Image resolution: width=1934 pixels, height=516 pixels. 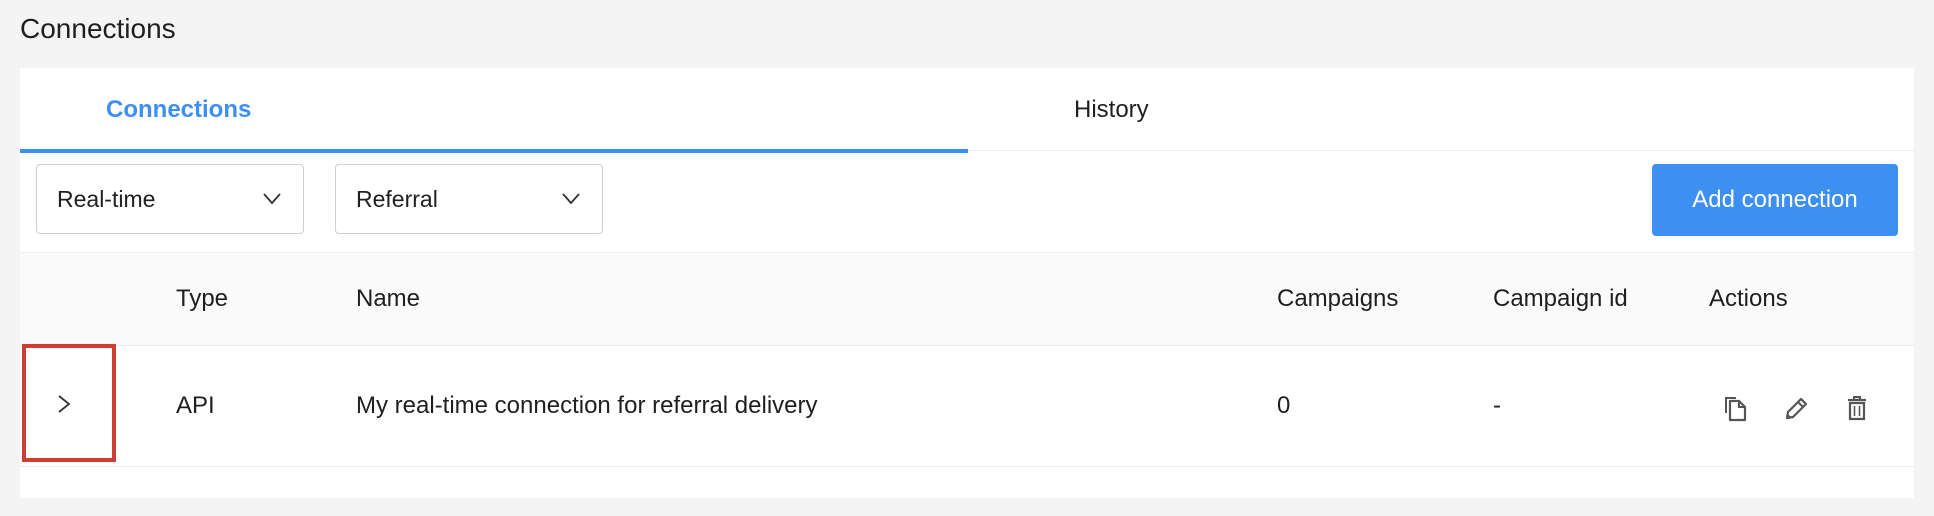 I want to click on column-header-actions: Actions, so click(x=1748, y=298).